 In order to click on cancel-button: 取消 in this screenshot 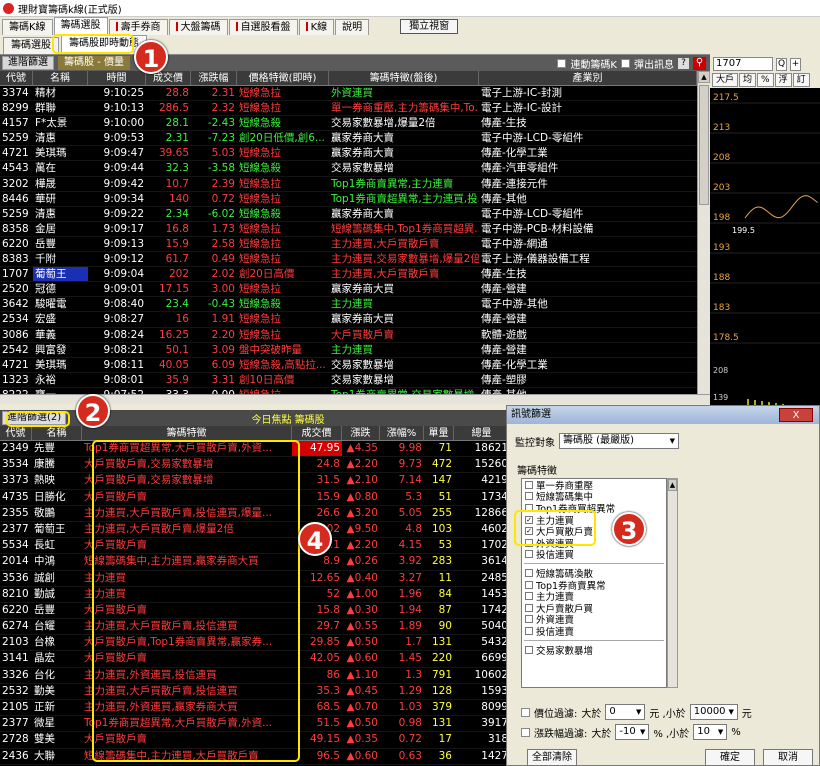, I will do `click(788, 757)`.